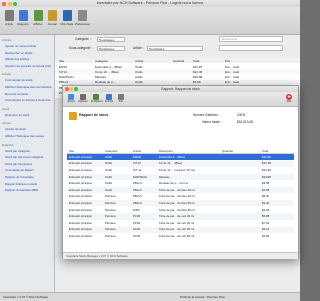 This screenshot has height=301, width=320. What do you see at coordinates (202, 297) in the screenshot?
I see `status-company: Profil de la société : Peinture Plus` at bounding box center [202, 297].